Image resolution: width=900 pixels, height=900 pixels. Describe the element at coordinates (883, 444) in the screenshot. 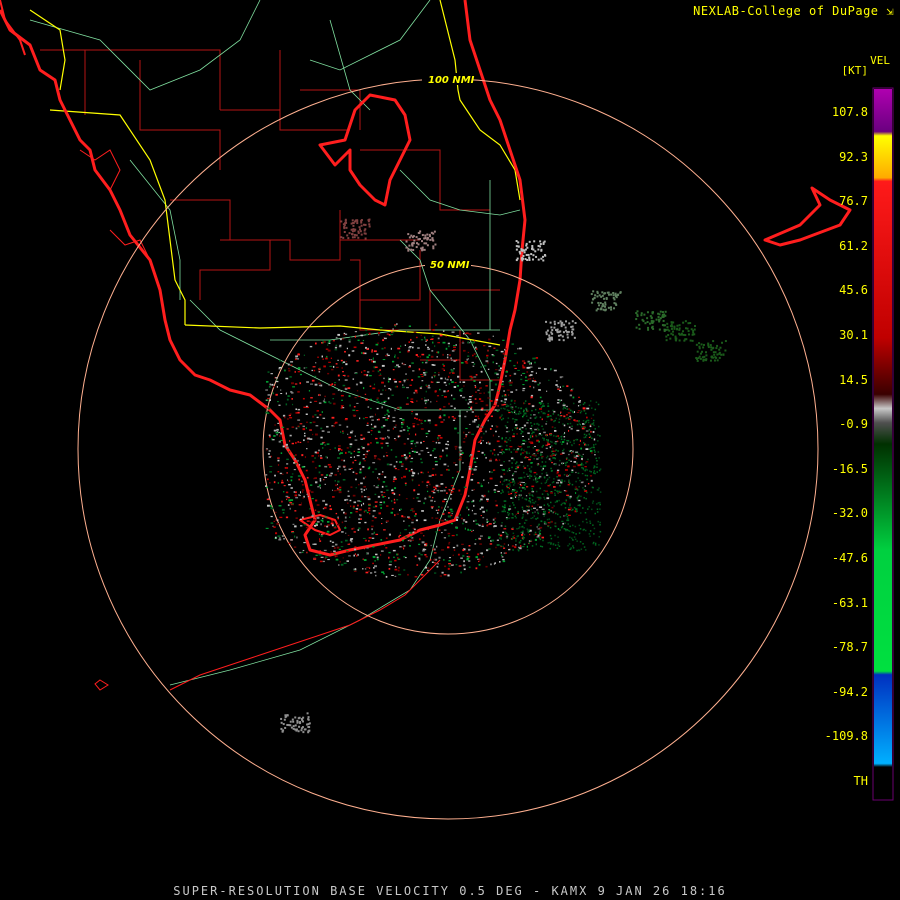

I see `velocity-color-bar` at that location.